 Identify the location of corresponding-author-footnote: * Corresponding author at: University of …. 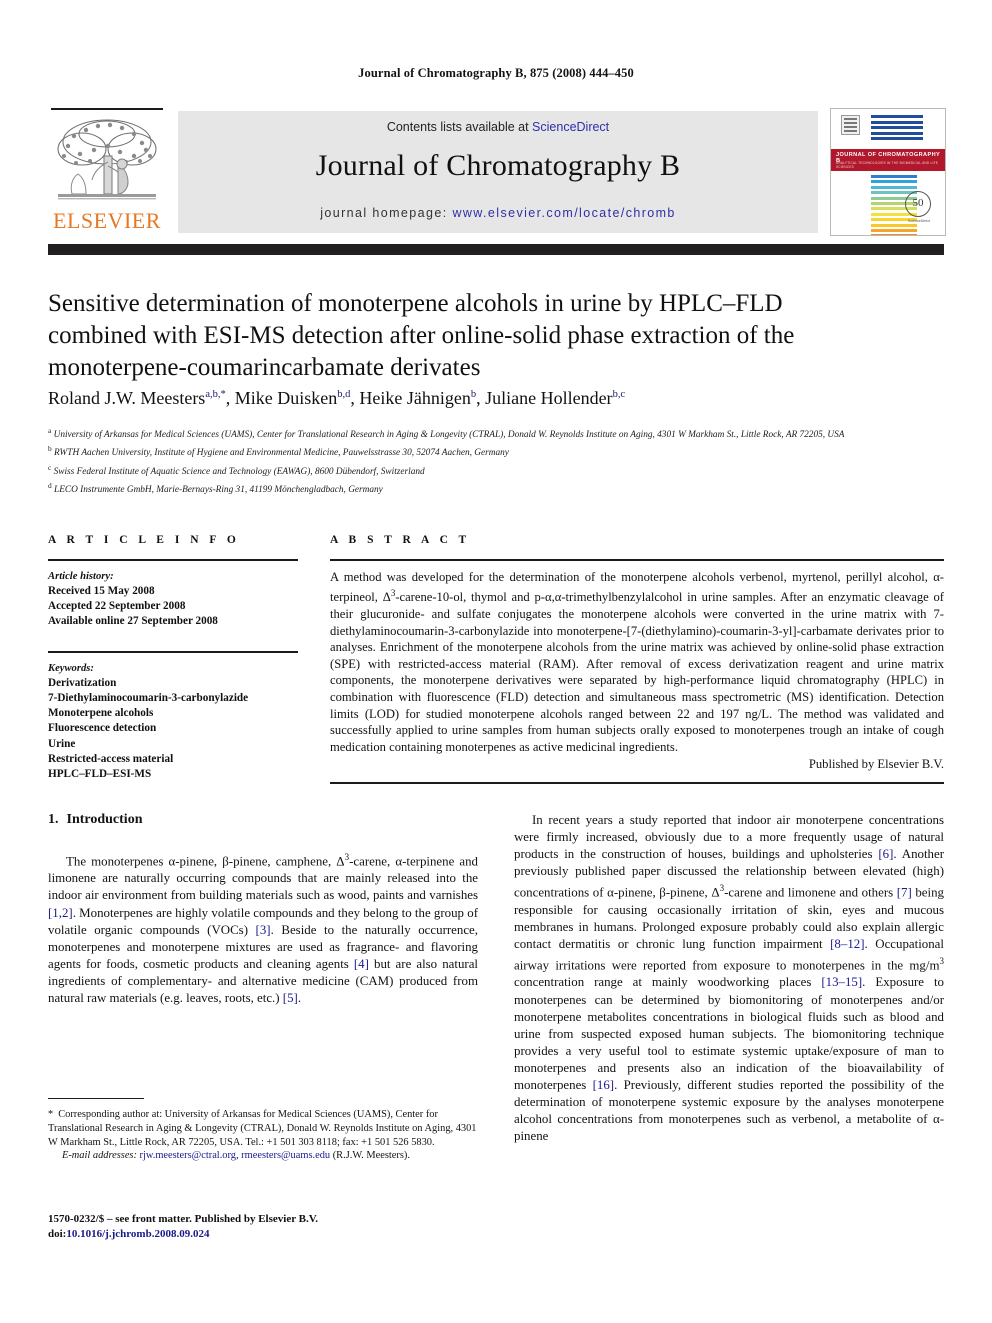
(263, 1130).